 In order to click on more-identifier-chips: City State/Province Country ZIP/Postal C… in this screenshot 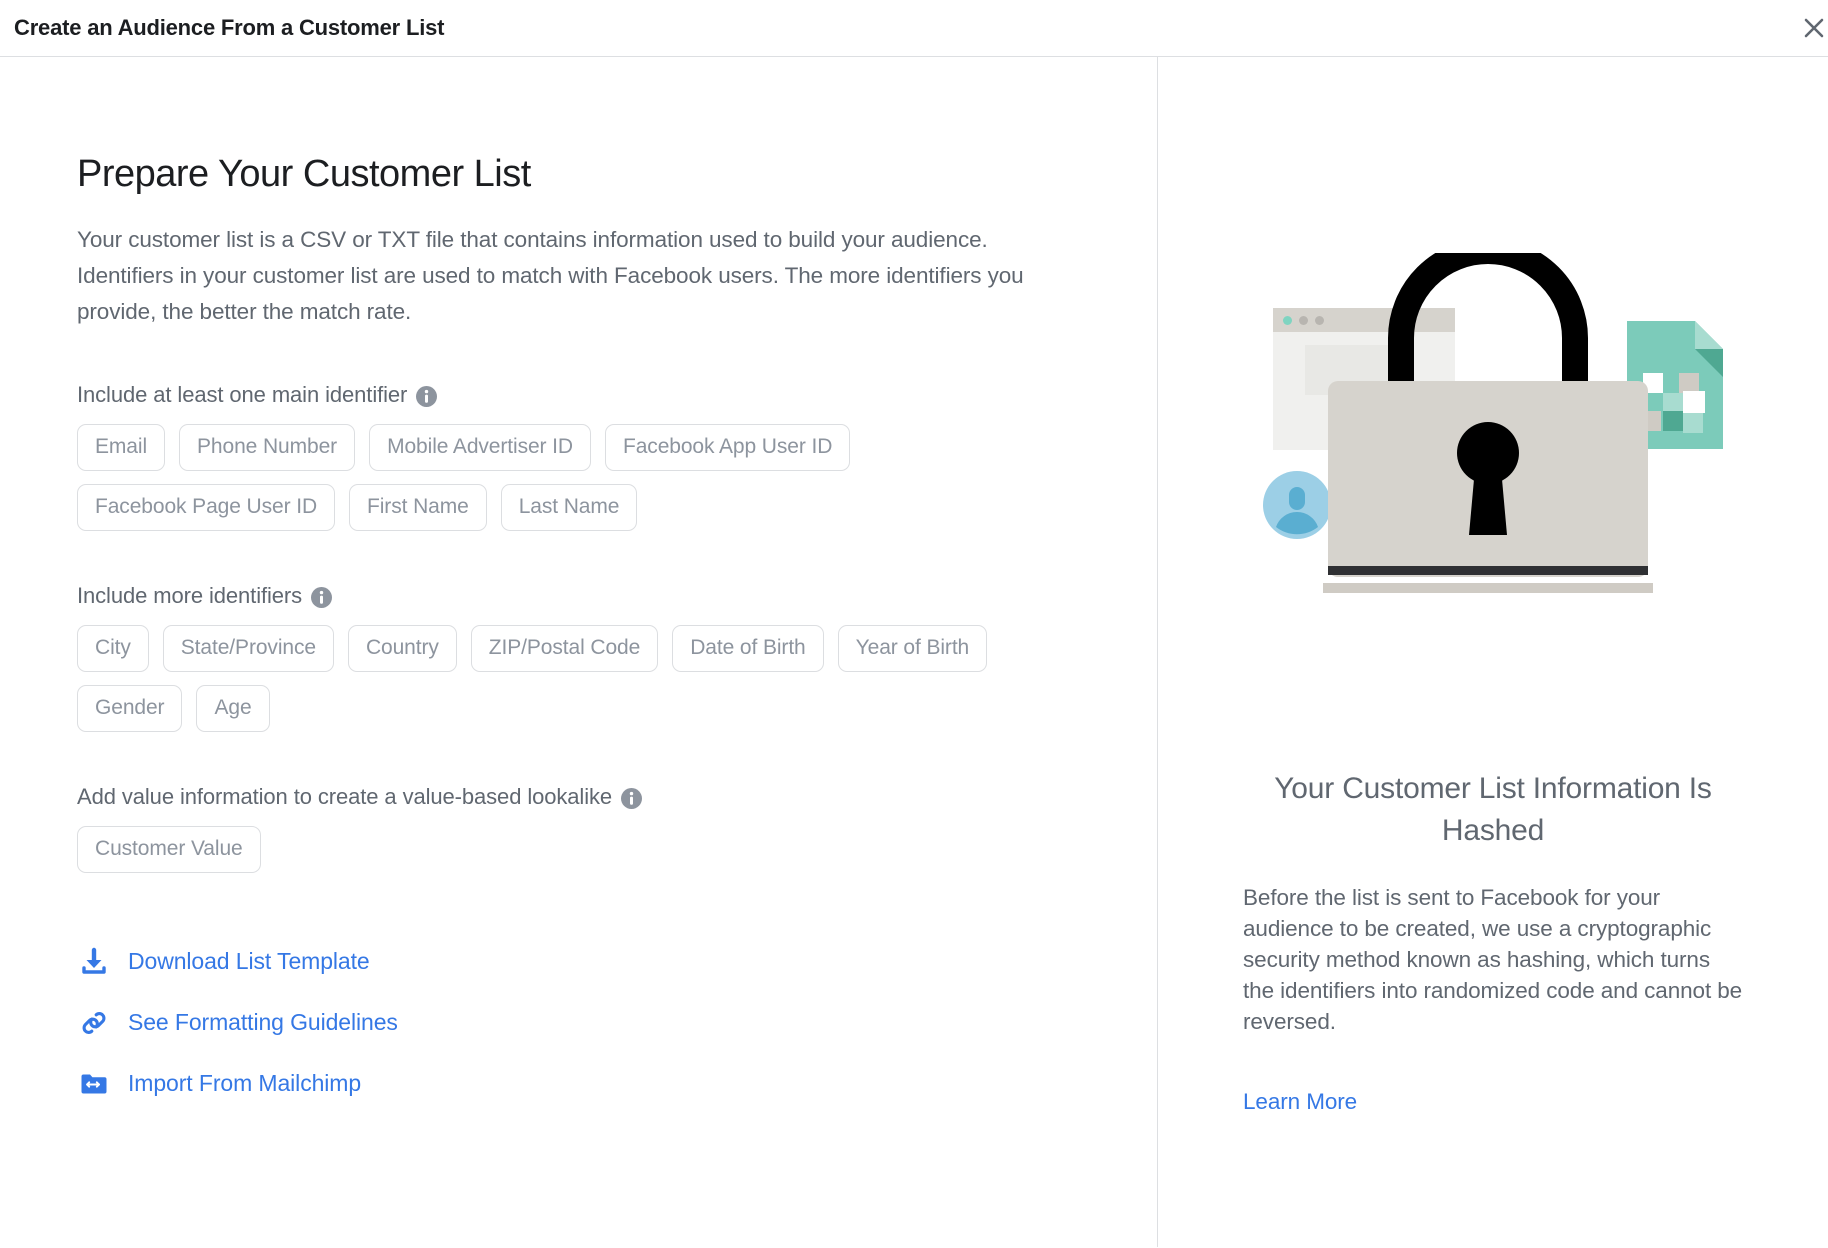, I will do `click(582, 678)`.